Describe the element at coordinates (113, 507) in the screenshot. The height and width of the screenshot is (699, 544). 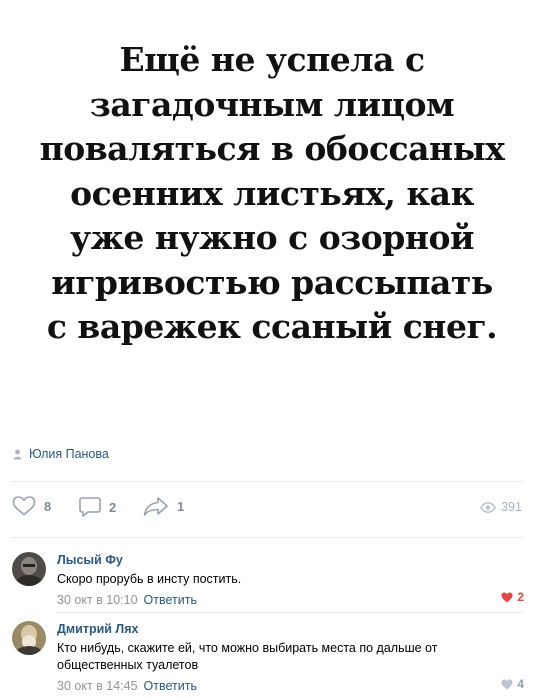
I see `comment-count: 2` at that location.